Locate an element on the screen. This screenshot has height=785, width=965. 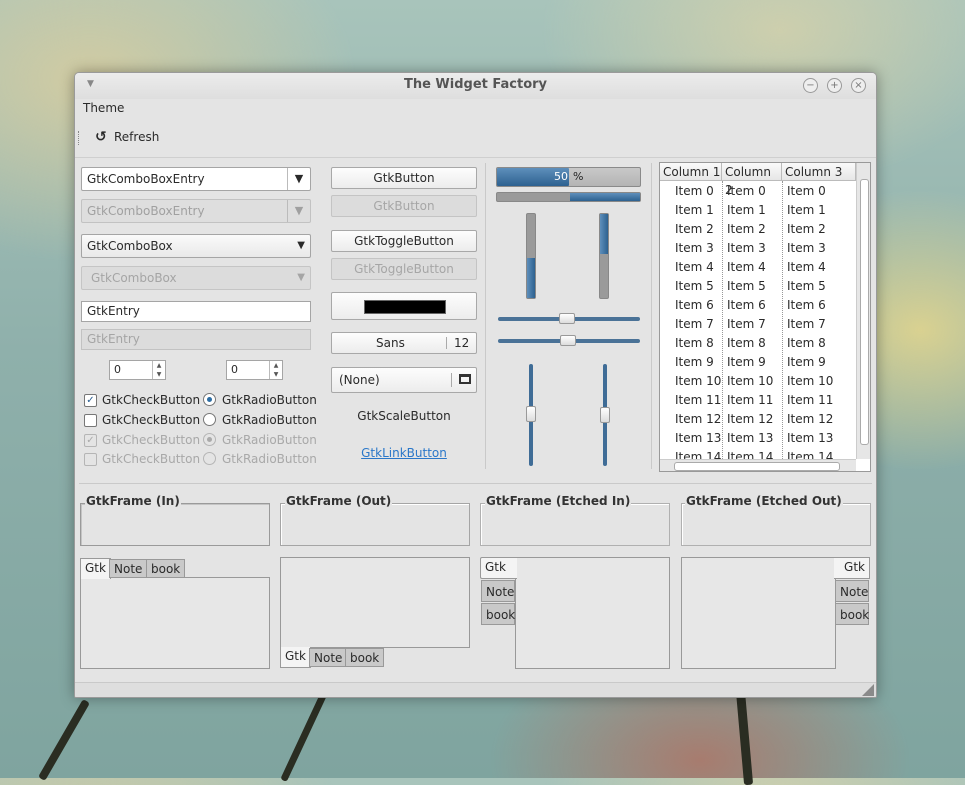
checkbox-unchecked-icon is located at coordinates (90, 420).